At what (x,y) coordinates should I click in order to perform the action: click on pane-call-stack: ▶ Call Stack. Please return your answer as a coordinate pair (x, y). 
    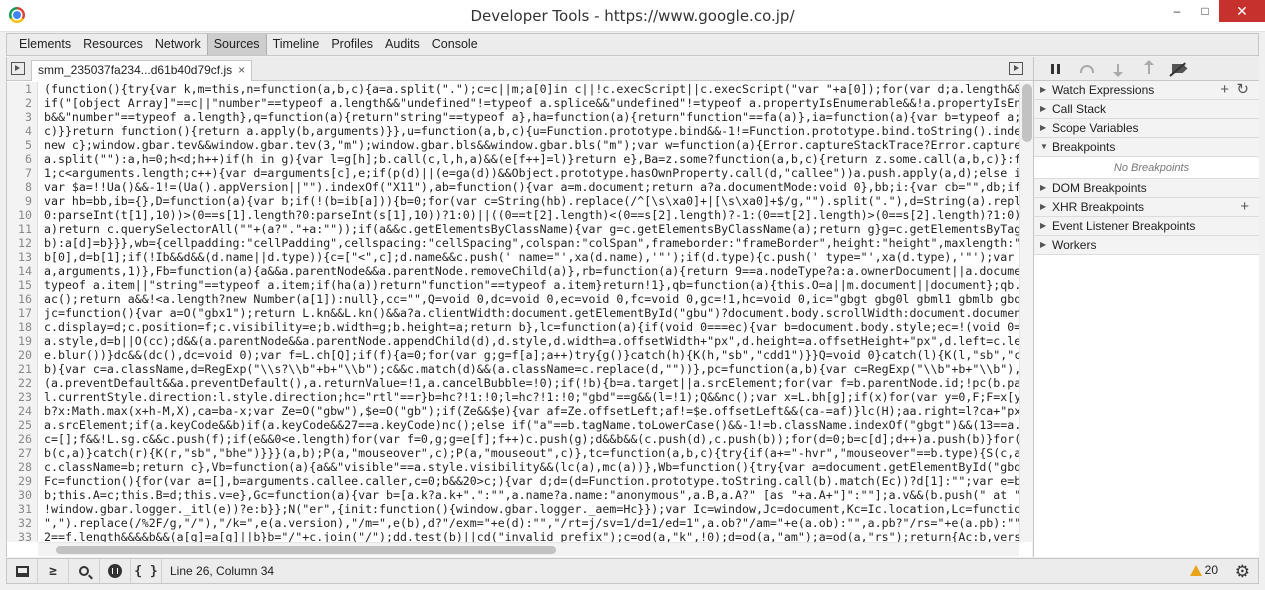
    Looking at the image, I should click on (1146, 109).